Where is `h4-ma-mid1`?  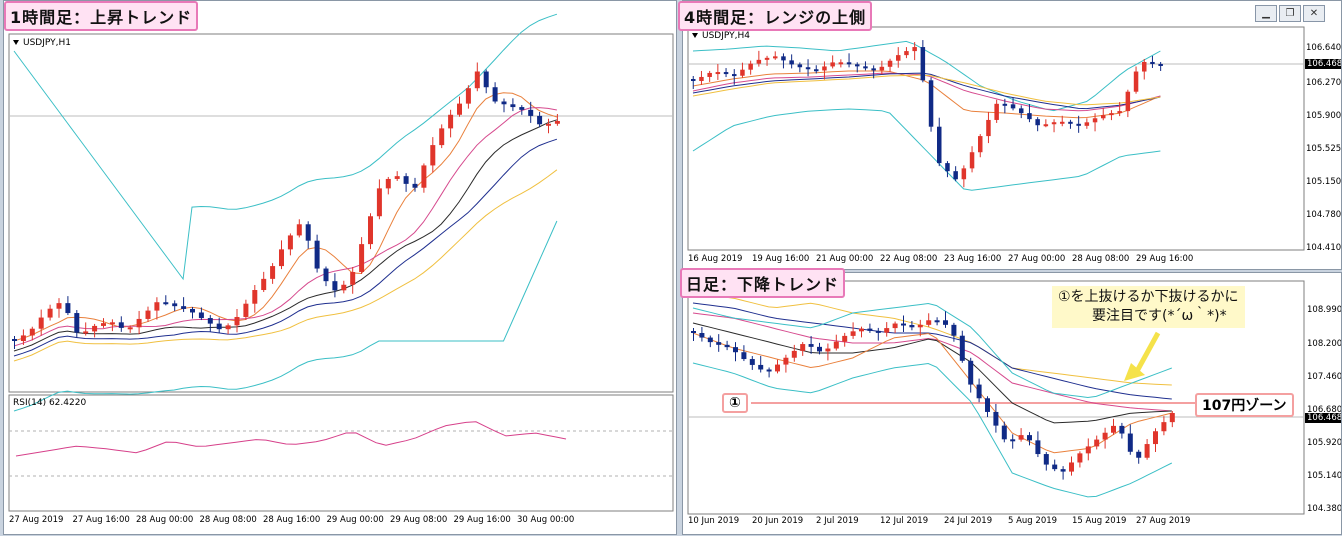 h4-ma-mid1 is located at coordinates (926, 92).